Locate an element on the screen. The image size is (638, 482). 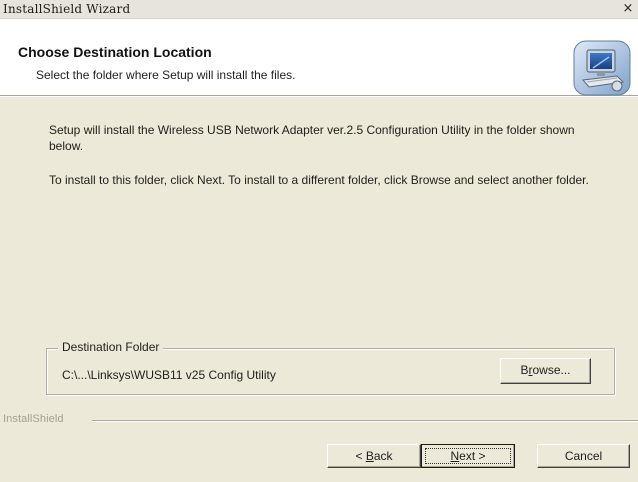
title-bar: InstallShield Wizard × is located at coordinates (319, 9).